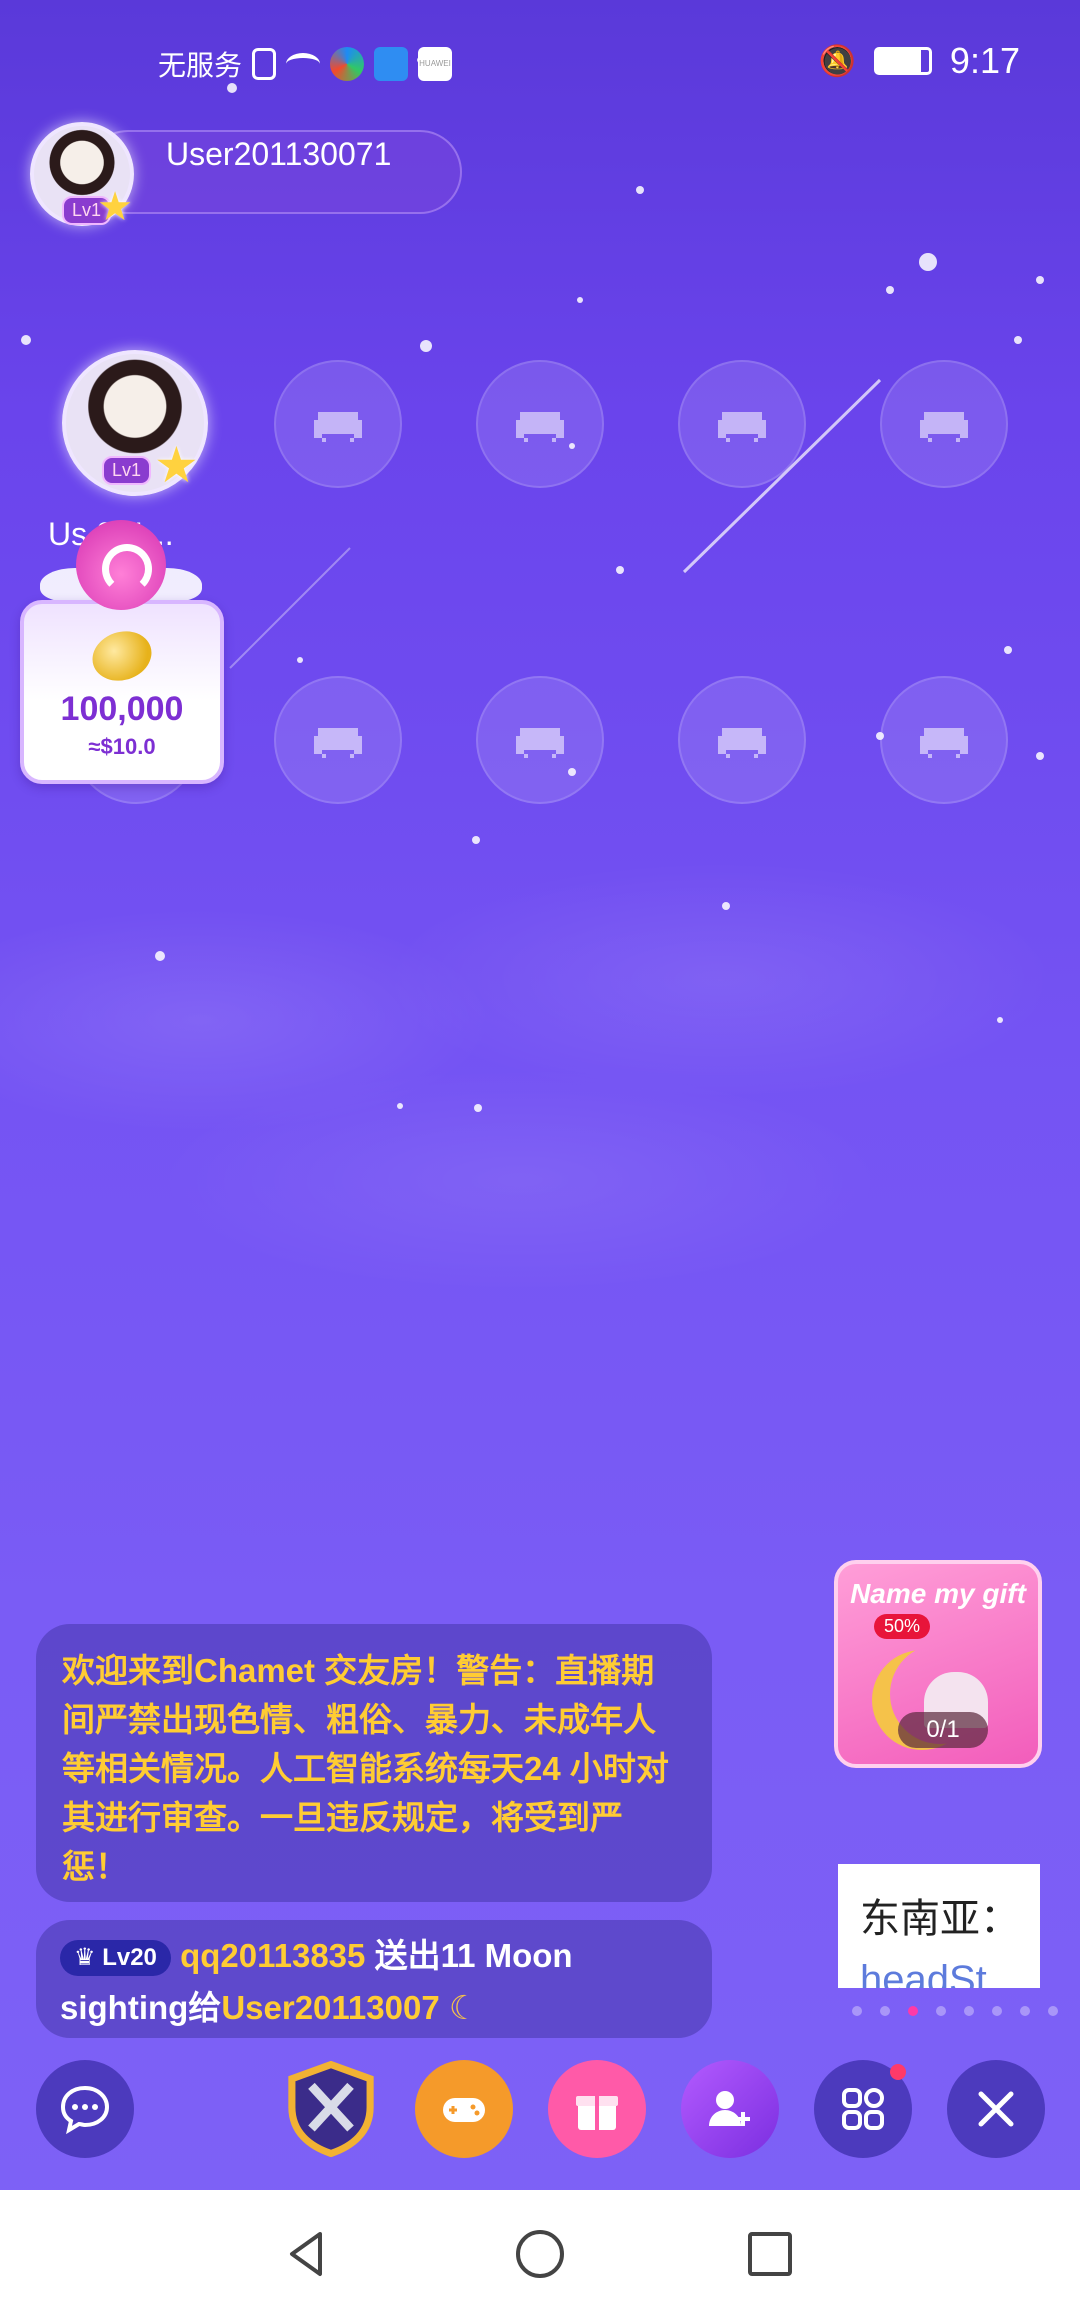 The height and width of the screenshot is (2310, 1080). What do you see at coordinates (902, 61) in the screenshot?
I see `battery-icon` at bounding box center [902, 61].